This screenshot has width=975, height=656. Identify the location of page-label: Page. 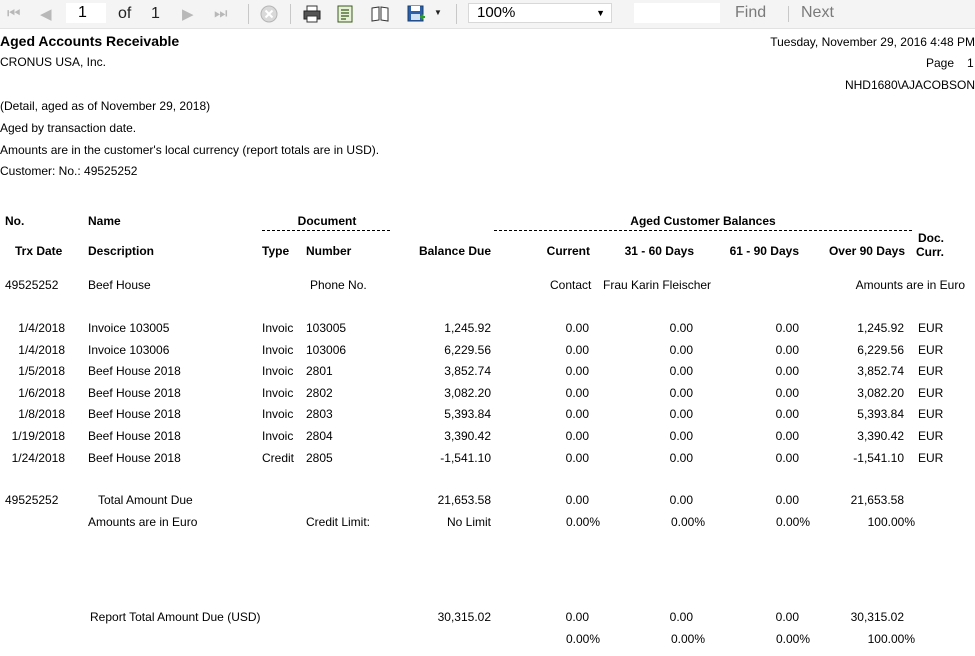
(940, 63).